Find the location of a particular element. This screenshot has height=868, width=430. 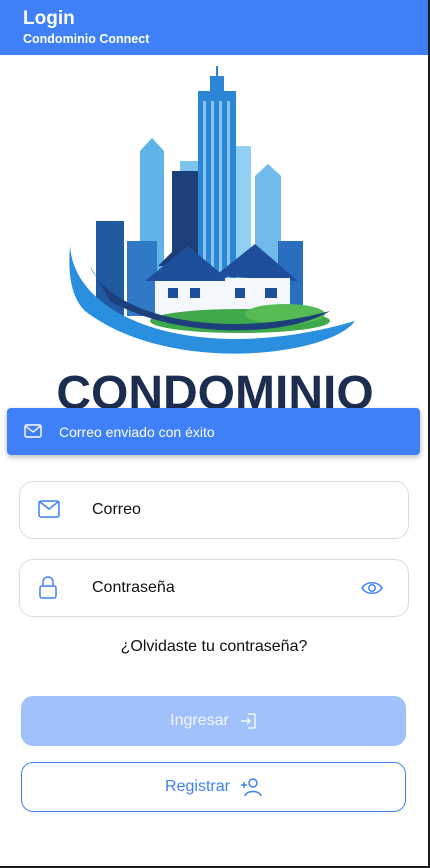

register-button: Registrar is located at coordinates (213, 787).